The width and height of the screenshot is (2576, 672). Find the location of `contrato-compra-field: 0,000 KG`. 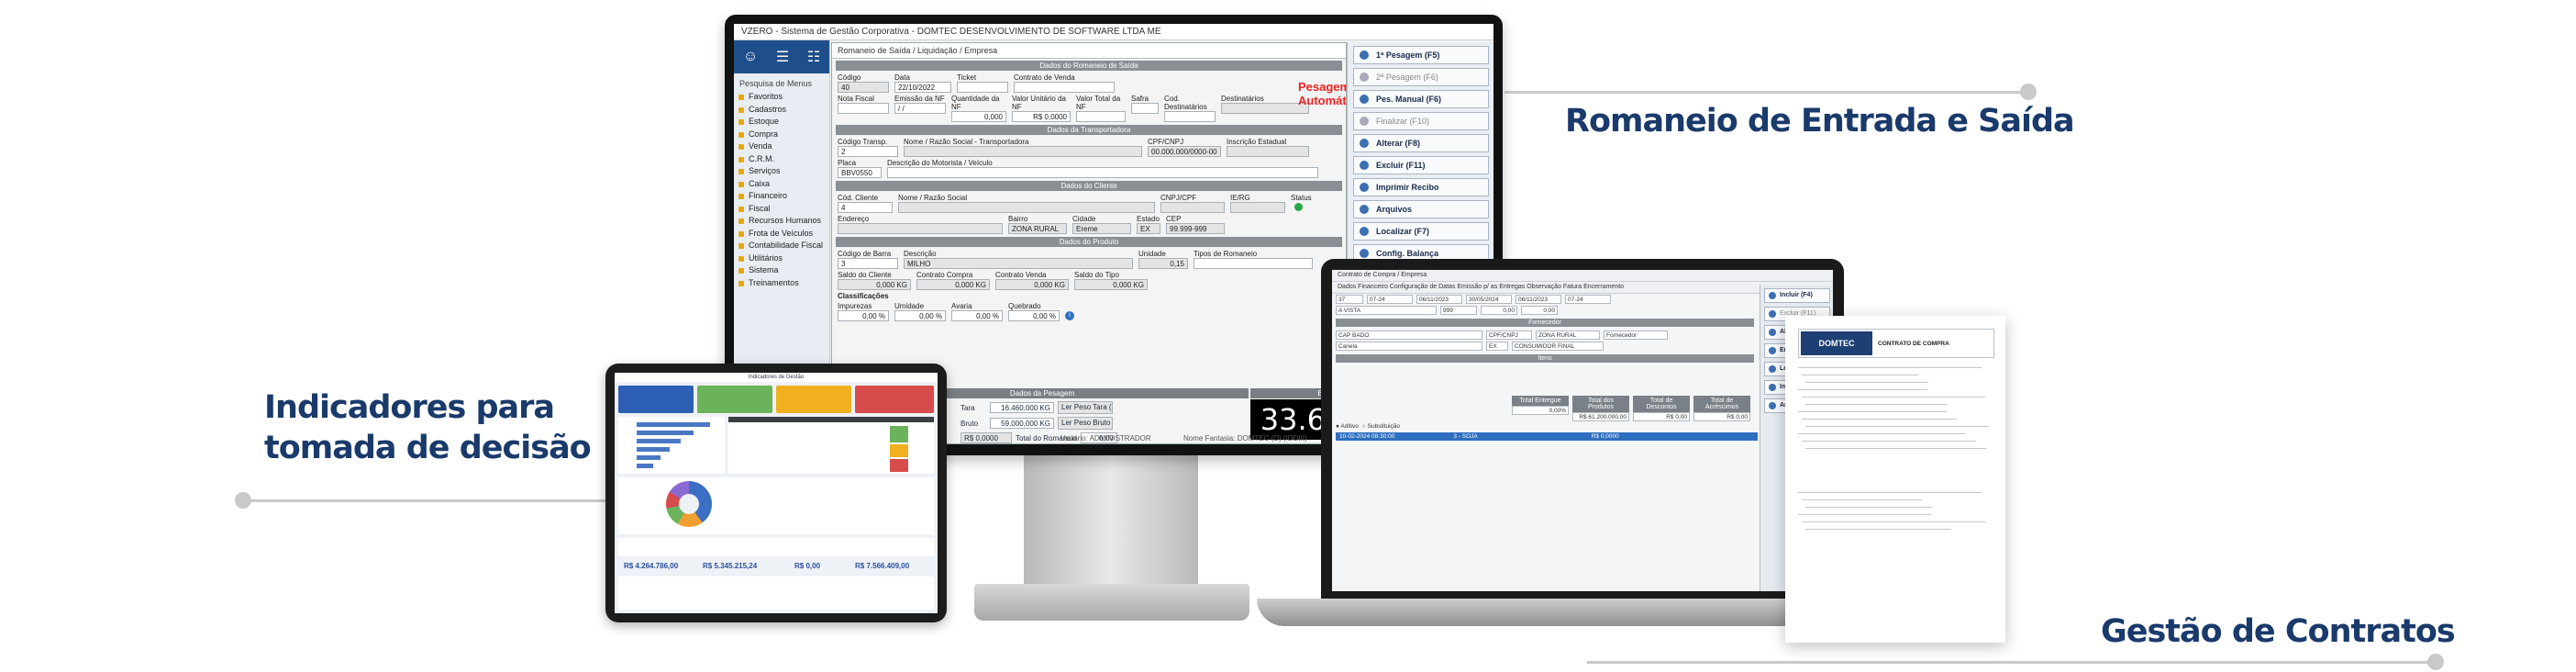

contrato-compra-field: 0,000 KG is located at coordinates (953, 284).